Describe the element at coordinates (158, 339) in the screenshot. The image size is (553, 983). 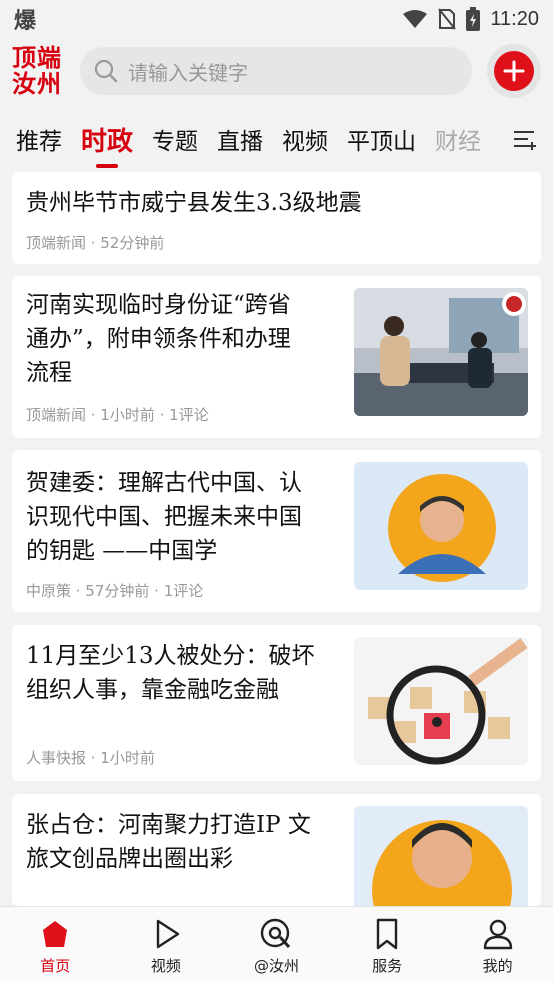
I see `article-title: 河南实现临时身份证“跨省 通办”，附申领条件和办理 流程` at that location.